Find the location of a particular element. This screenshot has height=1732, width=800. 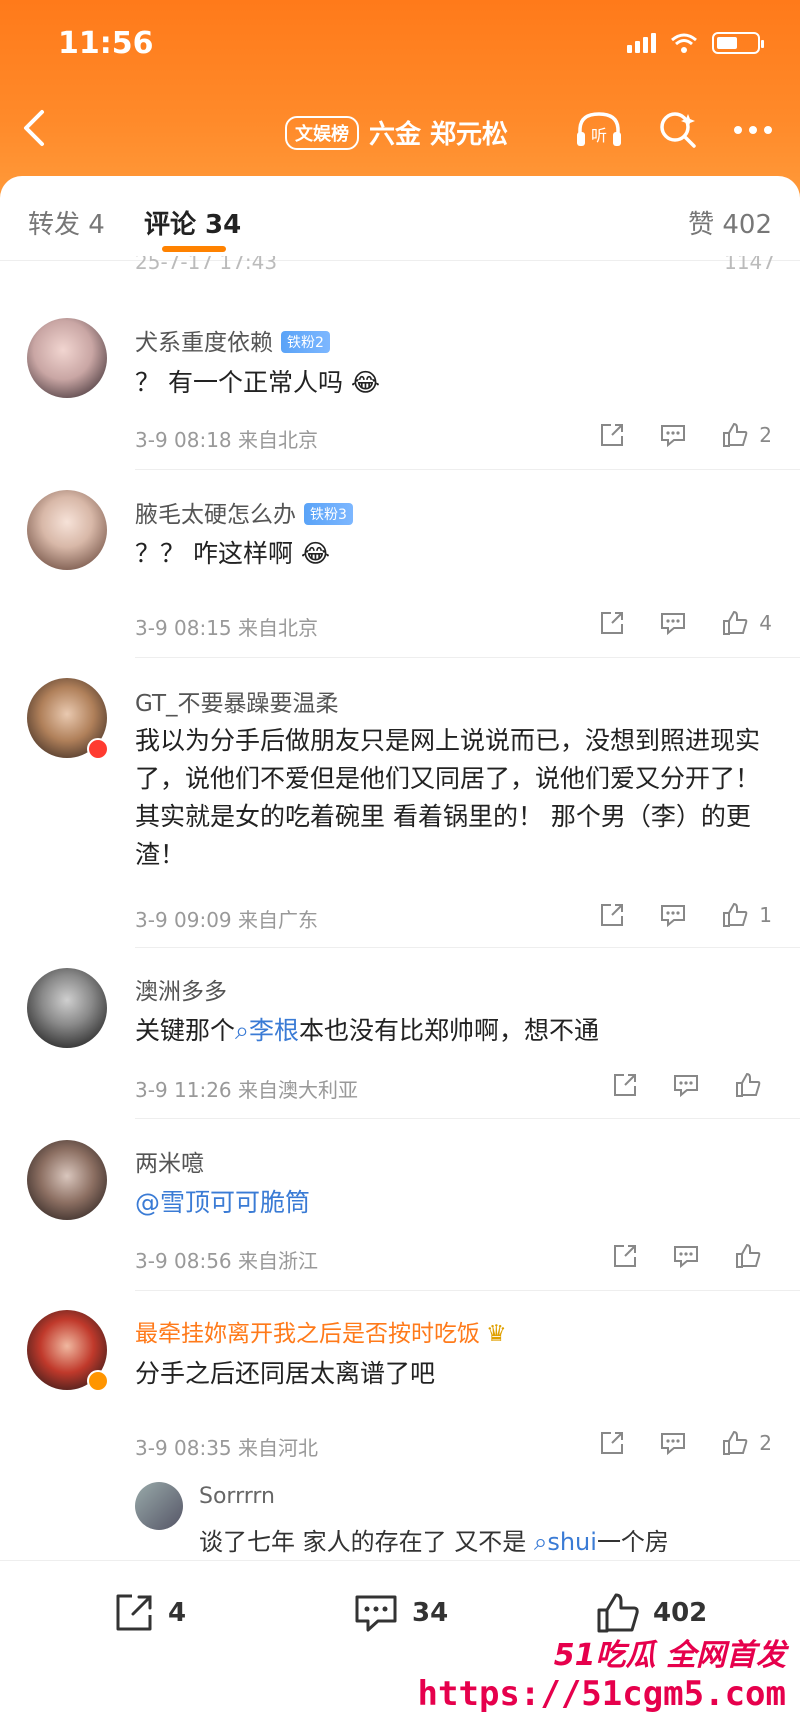

reply-username: Sorrrrn is located at coordinates (237, 1496).